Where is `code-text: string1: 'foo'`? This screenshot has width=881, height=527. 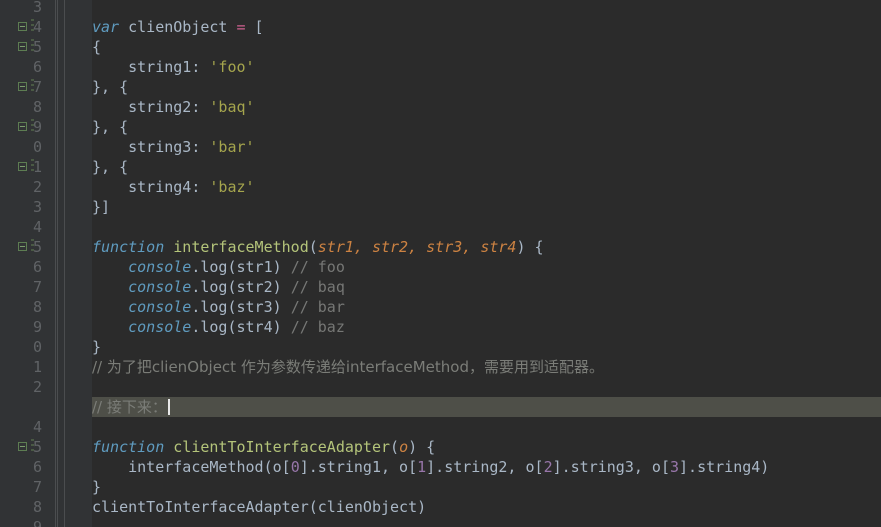
code-text: string1: 'foo' is located at coordinates (173, 67).